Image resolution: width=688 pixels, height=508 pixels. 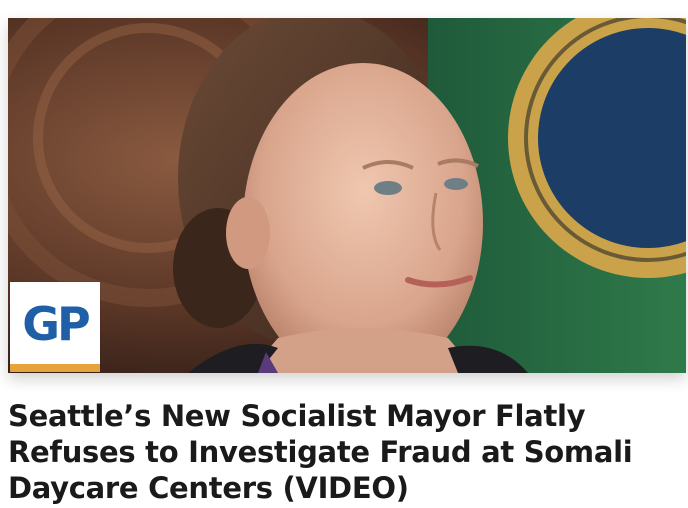 What do you see at coordinates (56, 324) in the screenshot?
I see `publisher-logo-text: GP` at bounding box center [56, 324].